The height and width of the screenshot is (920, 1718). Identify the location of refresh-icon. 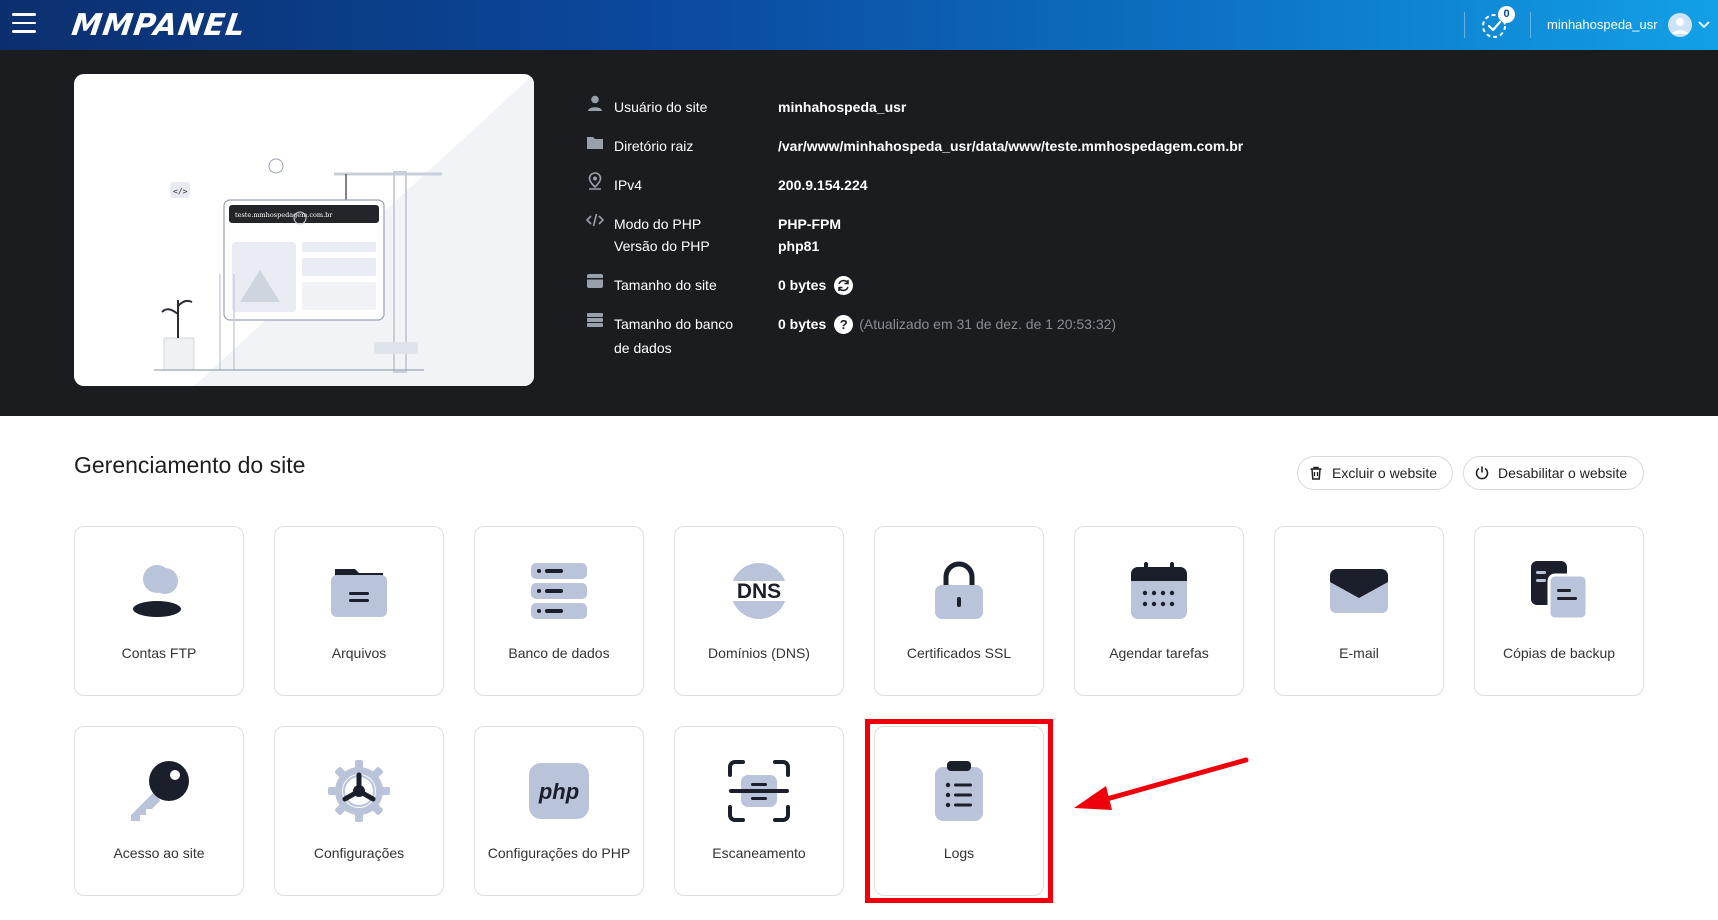
(843, 285).